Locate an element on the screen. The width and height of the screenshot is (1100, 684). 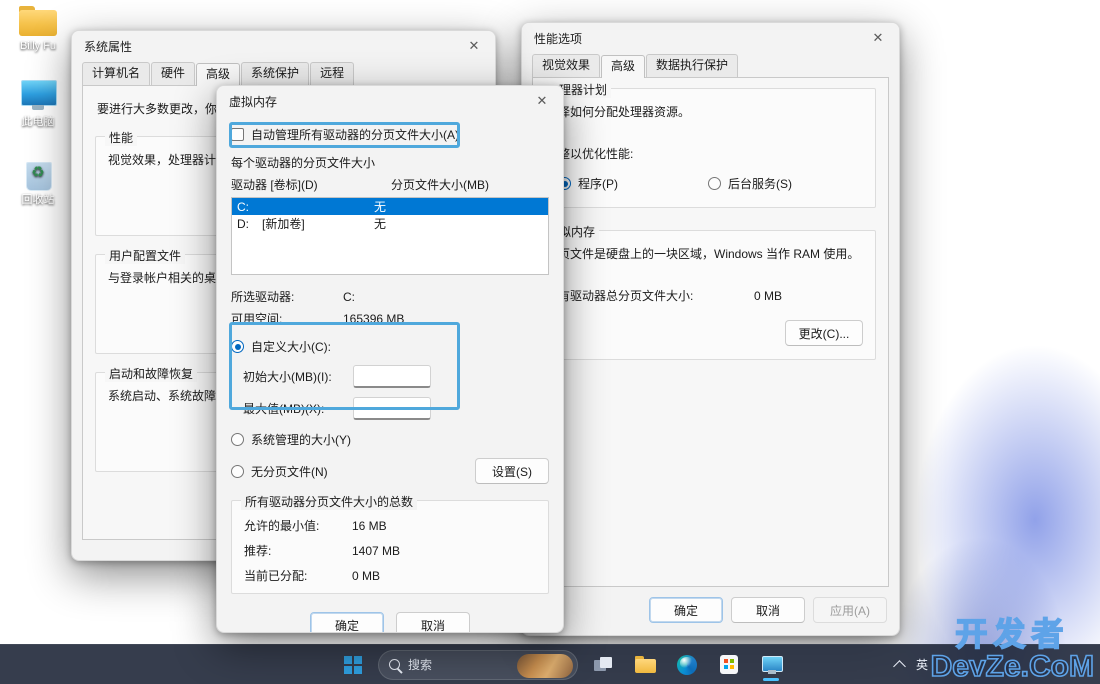
currently-allocated-label: 当前已分配: is located at coordinates (276, 576).